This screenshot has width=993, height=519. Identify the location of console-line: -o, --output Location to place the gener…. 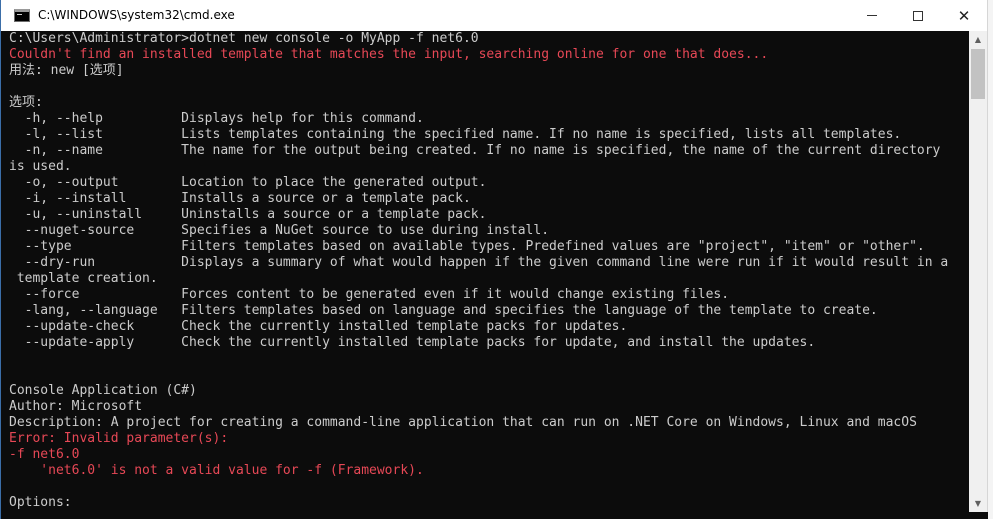
(248, 182).